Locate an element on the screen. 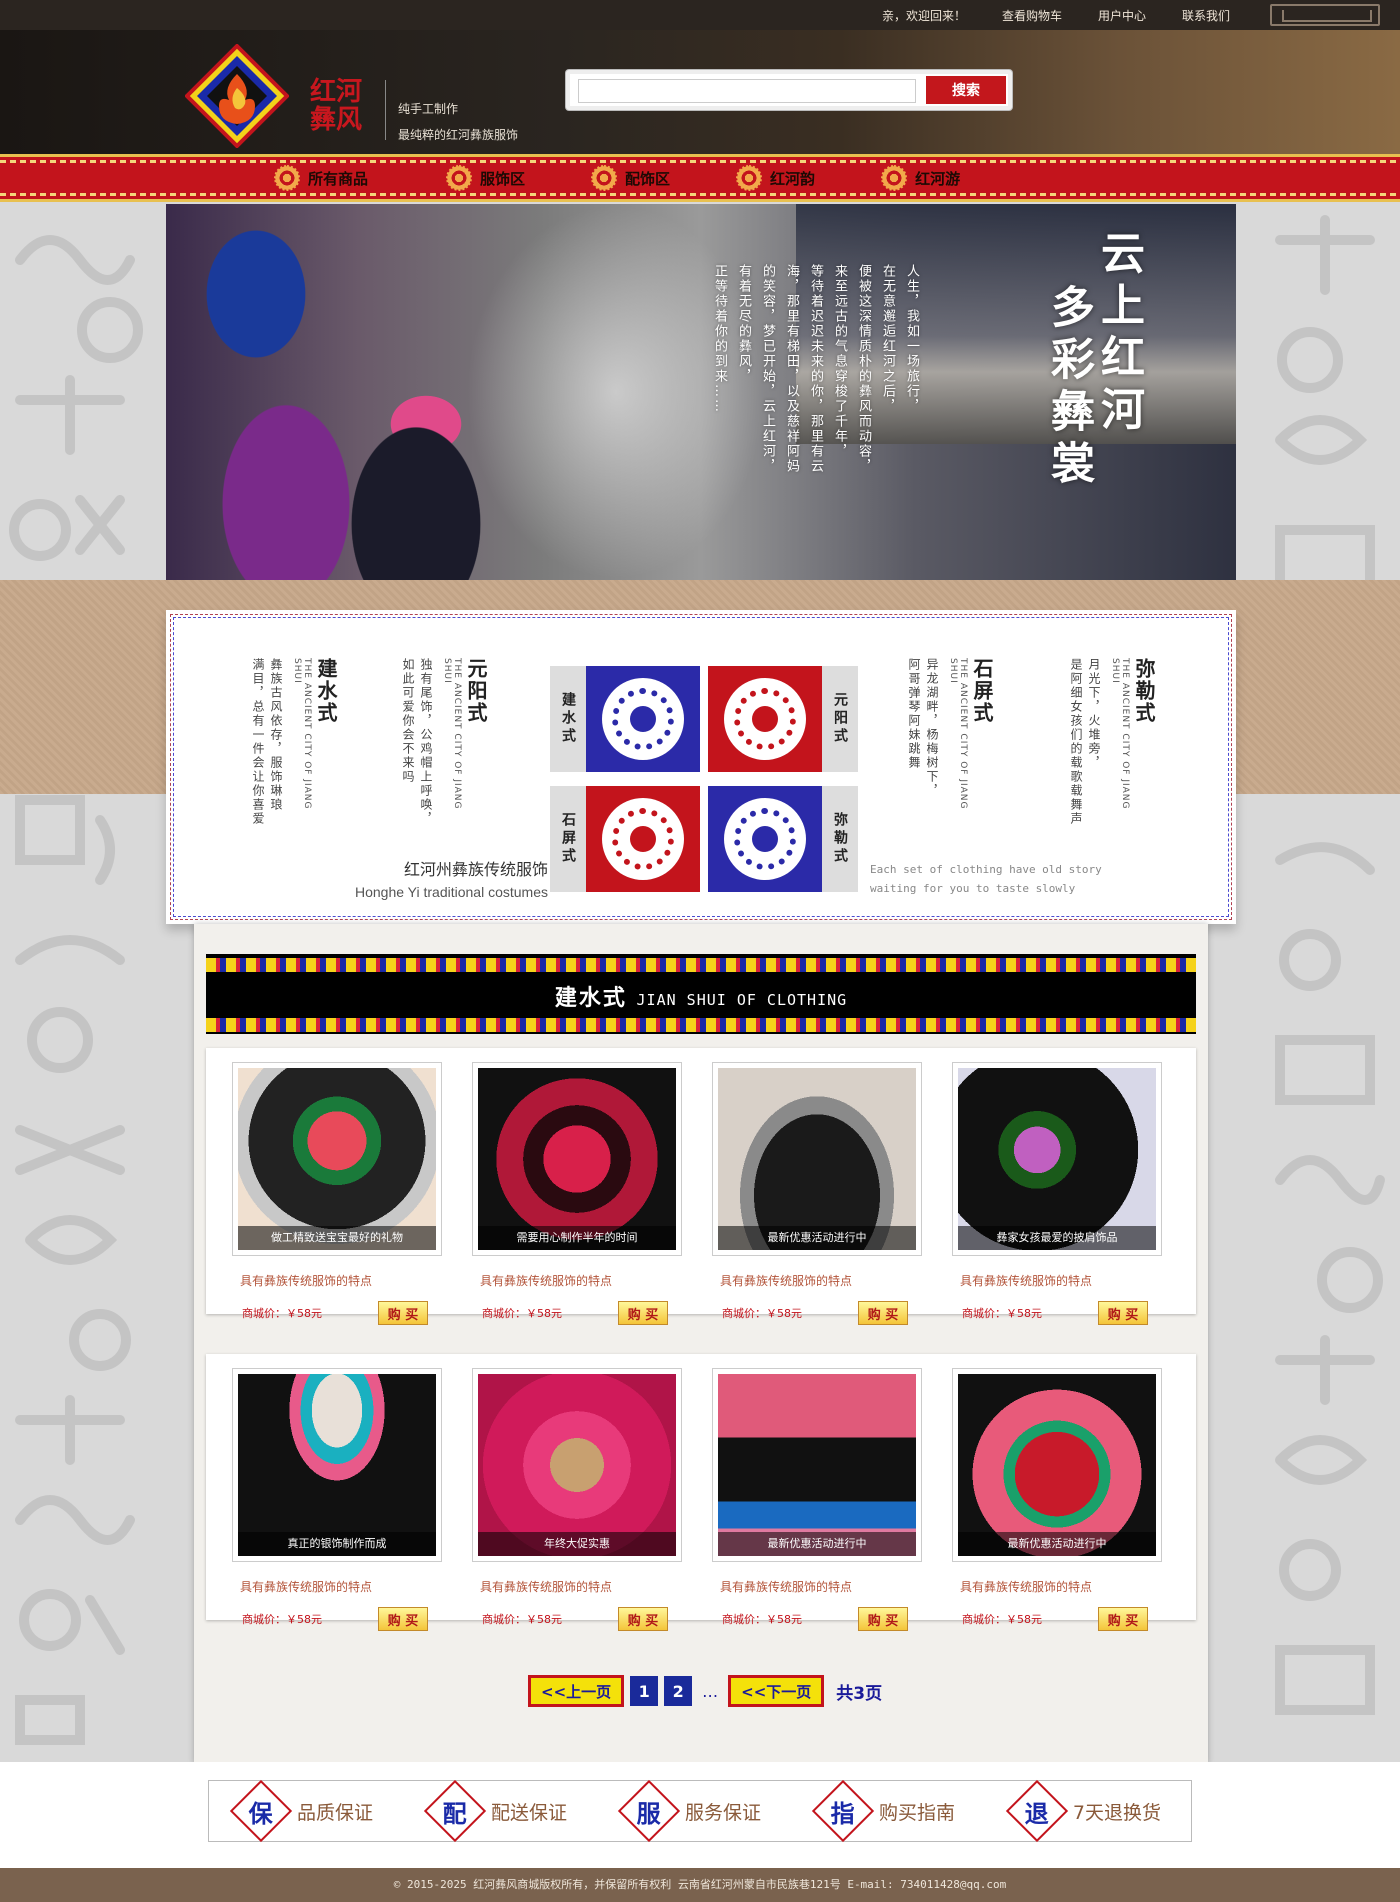  guarantees: 保品质保证配配送保证服服务保证指购买指南退 7天退换货 is located at coordinates (700, 1811).